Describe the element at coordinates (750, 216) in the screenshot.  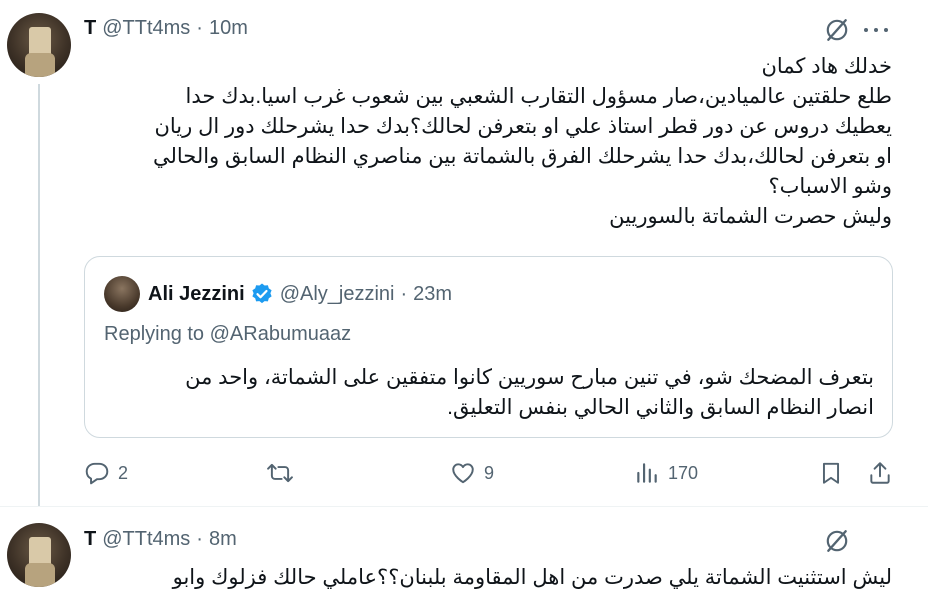
I see `tweet-text-line: وليش حصرت الشماتة بالسوريين` at that location.